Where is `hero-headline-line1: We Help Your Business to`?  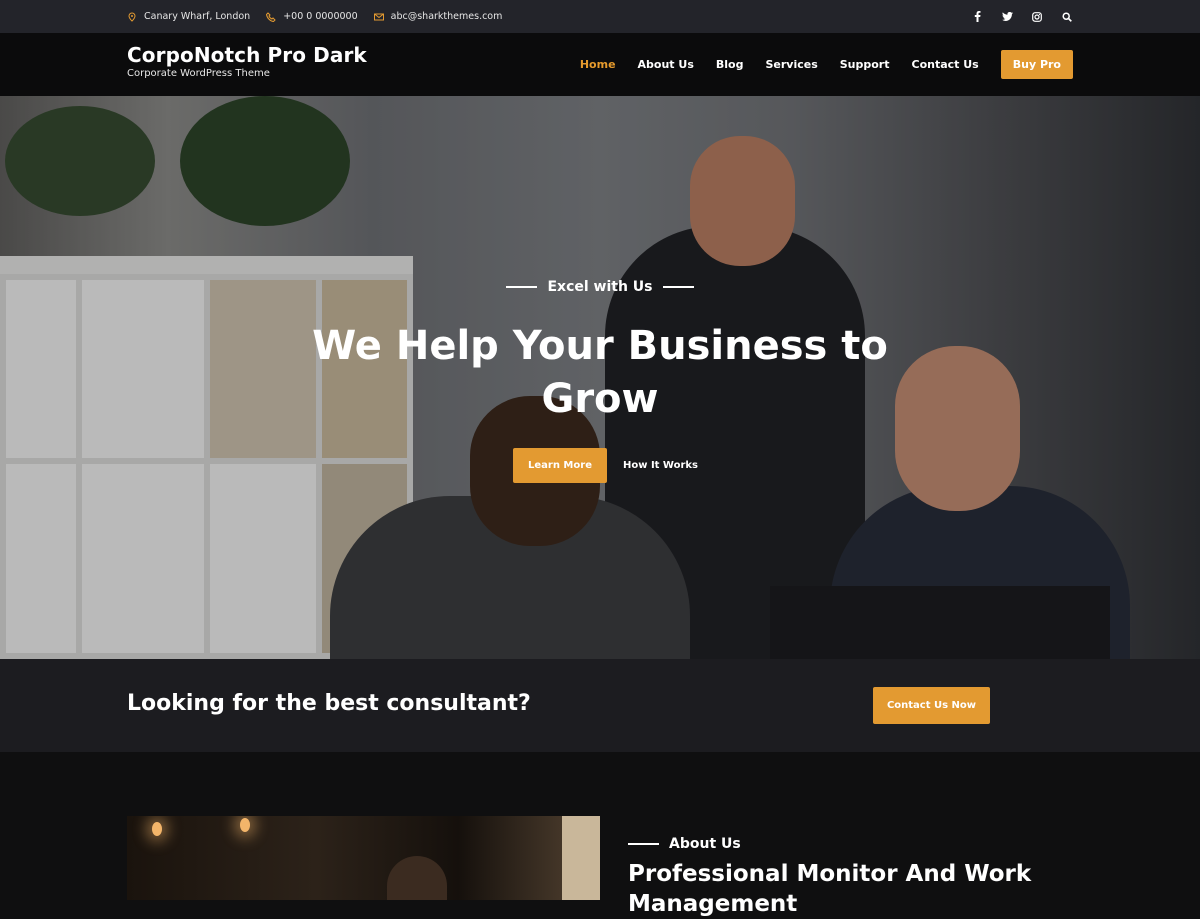
hero-headline-line1: We Help Your Business to is located at coordinates (600, 346).